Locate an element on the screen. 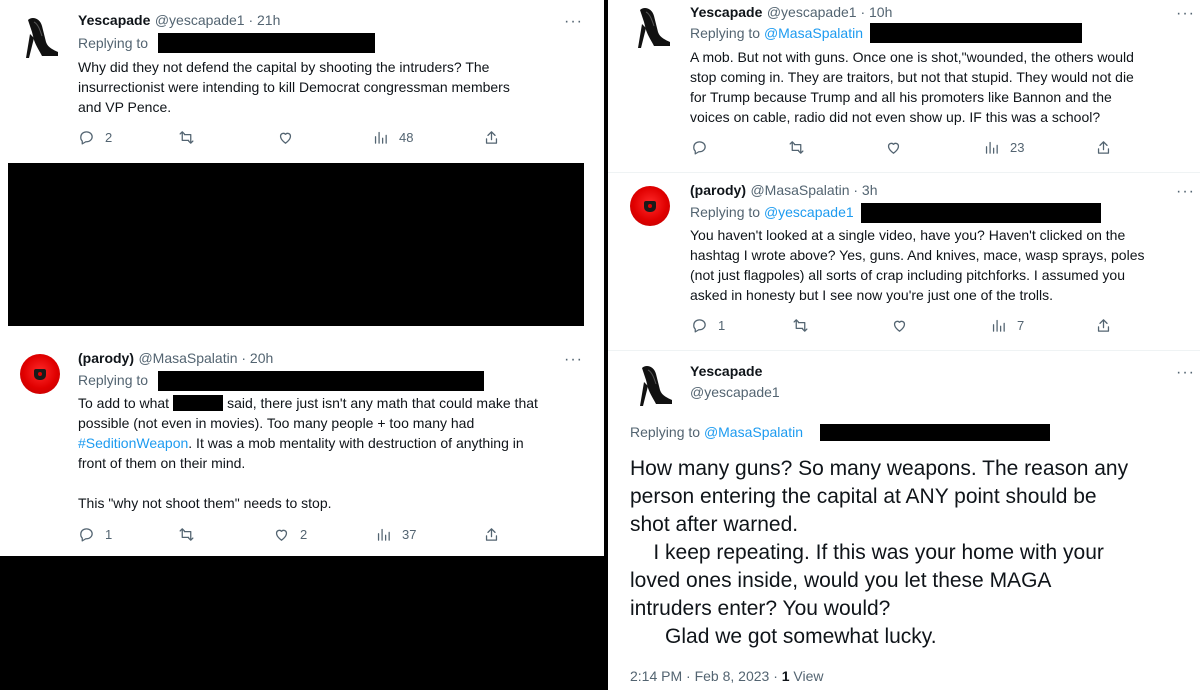  reply-button is located at coordinates (704, 147).